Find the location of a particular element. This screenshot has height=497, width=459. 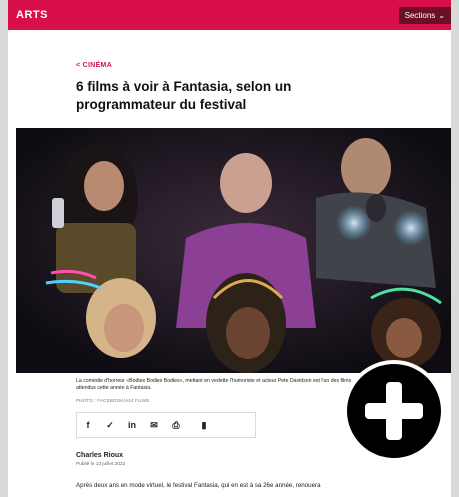

comments-icon: ▮ is located at coordinates (204, 425).